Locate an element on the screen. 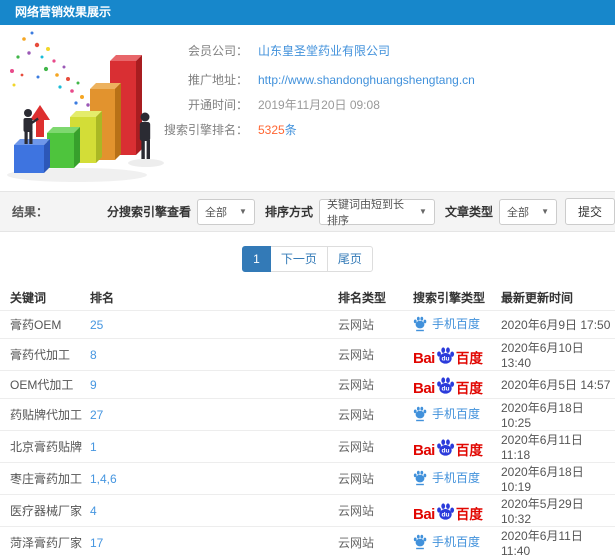 The image size is (615, 558). rank-link: 25 is located at coordinates (214, 325).